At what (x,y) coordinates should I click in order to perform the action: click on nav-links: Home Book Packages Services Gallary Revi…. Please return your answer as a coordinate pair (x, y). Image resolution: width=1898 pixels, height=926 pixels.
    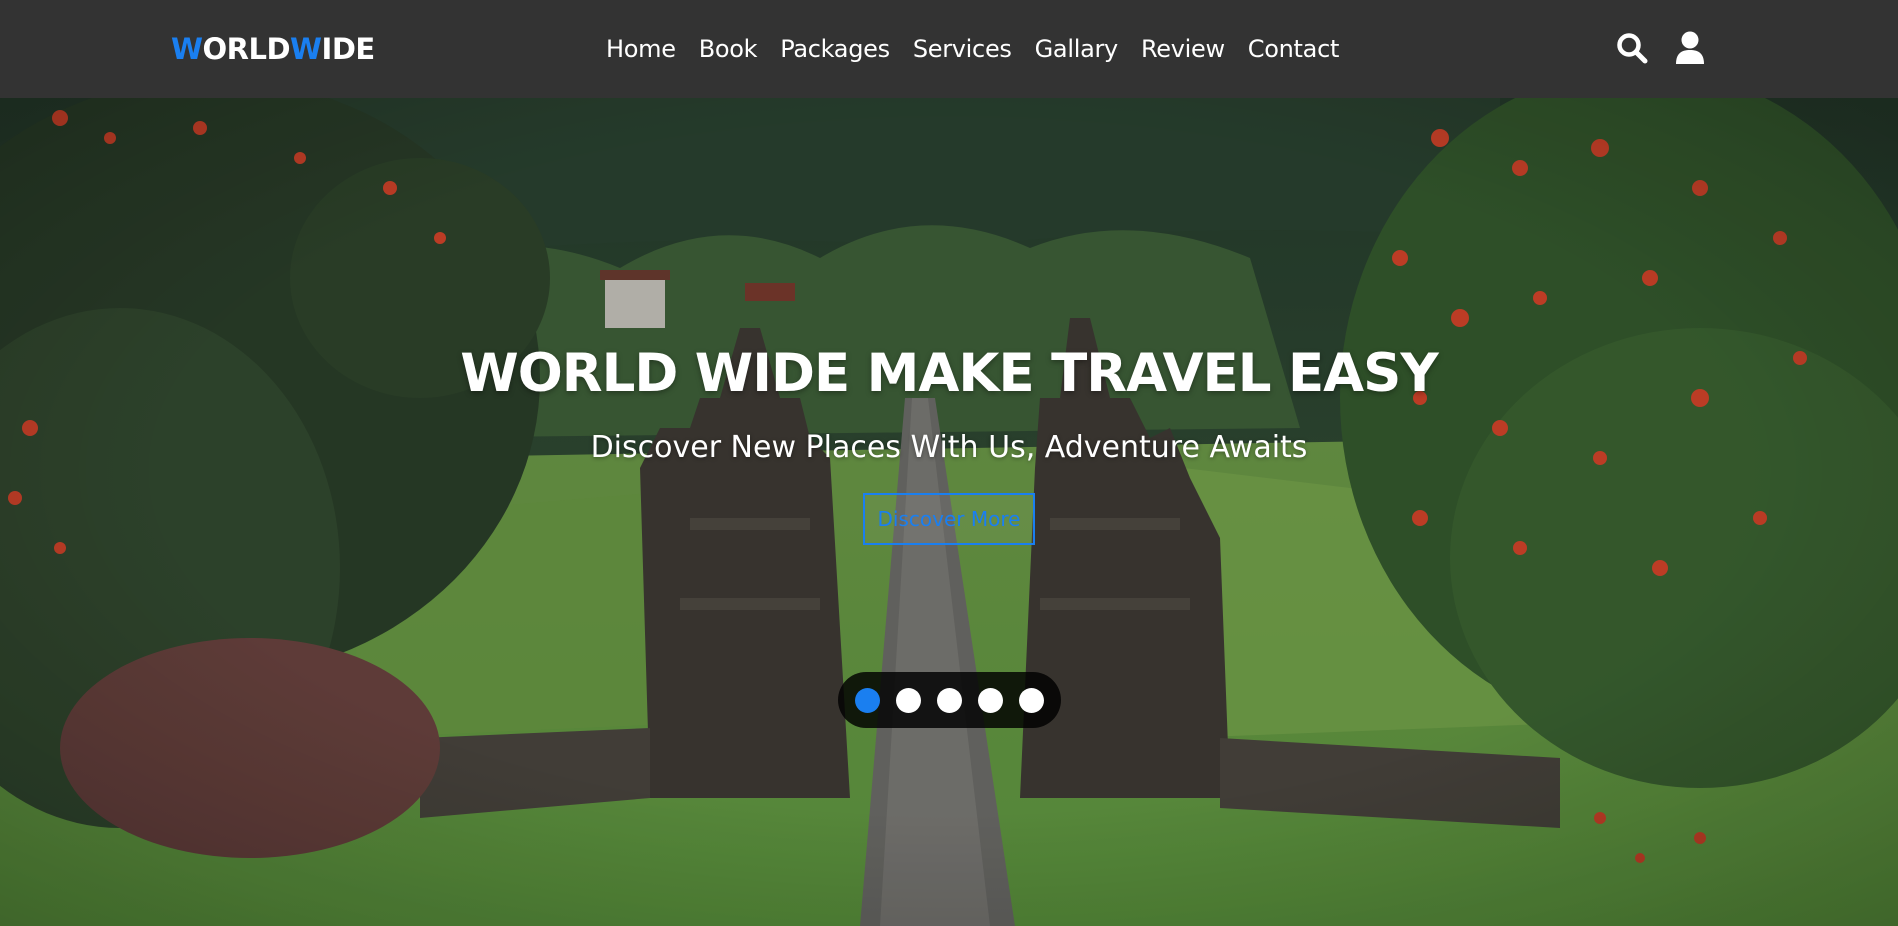
    Looking at the image, I should click on (972, 49).